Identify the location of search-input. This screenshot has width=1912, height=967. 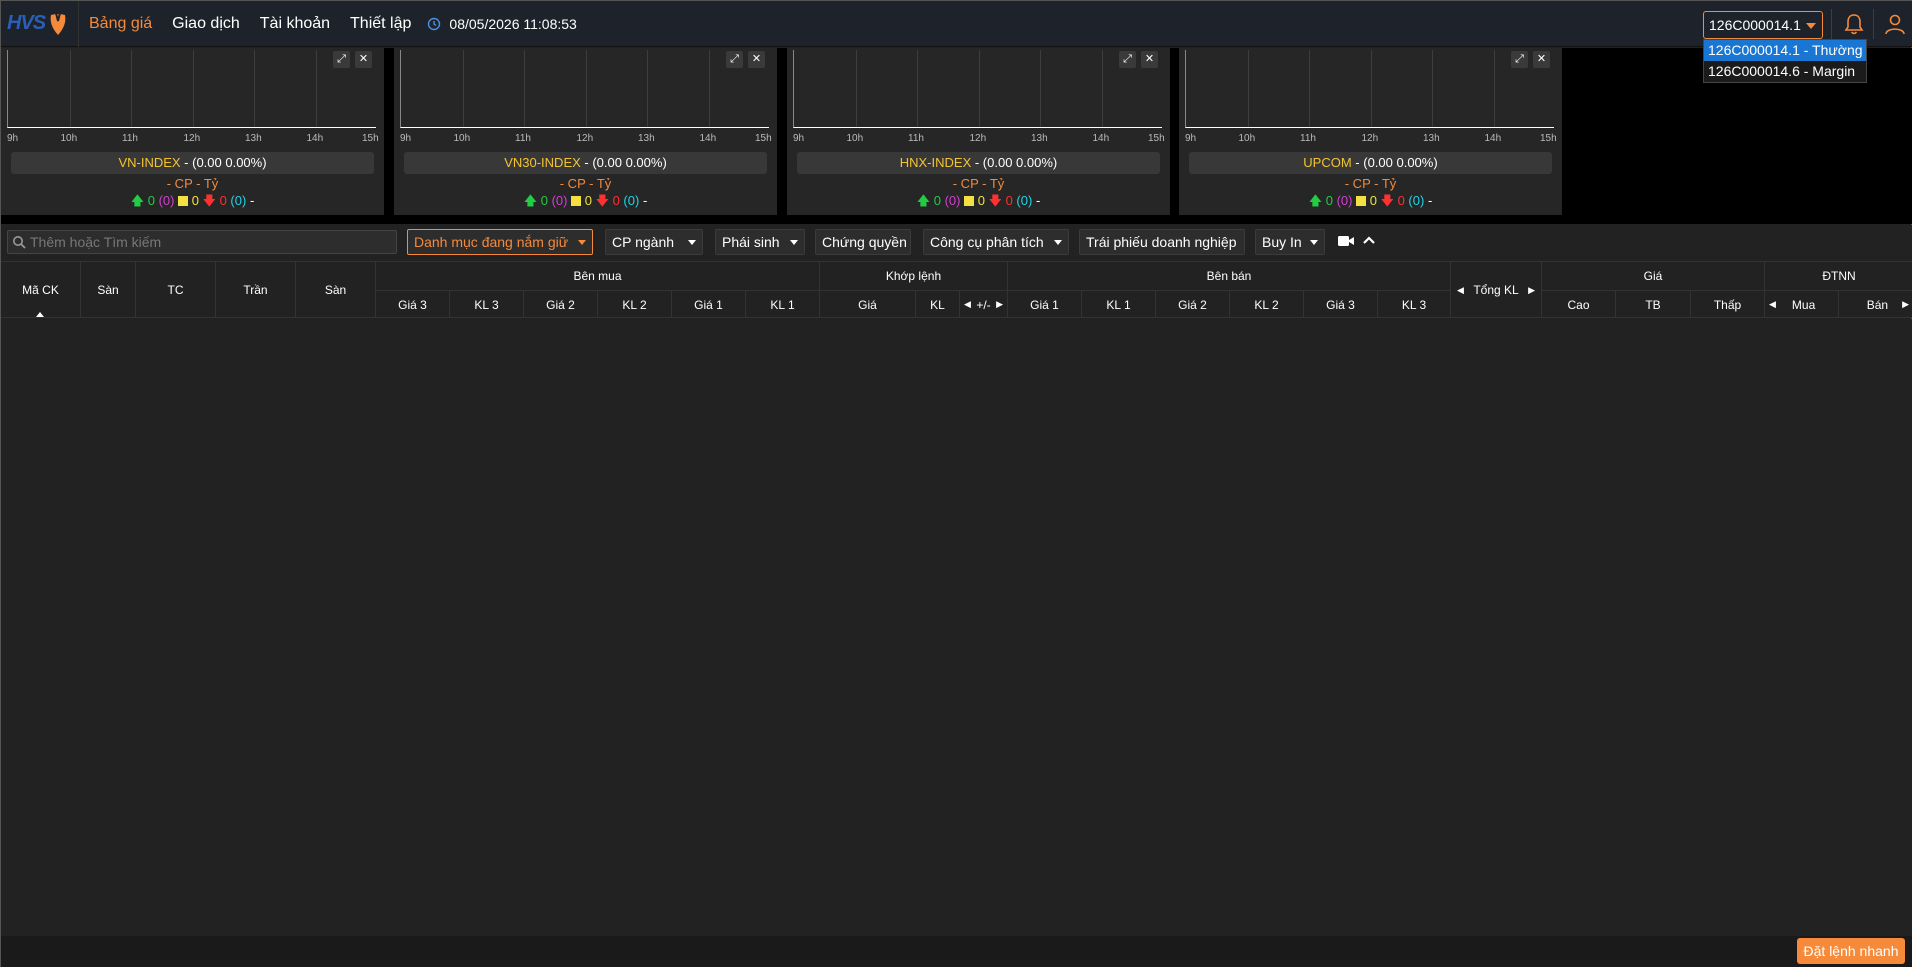
(210, 242).